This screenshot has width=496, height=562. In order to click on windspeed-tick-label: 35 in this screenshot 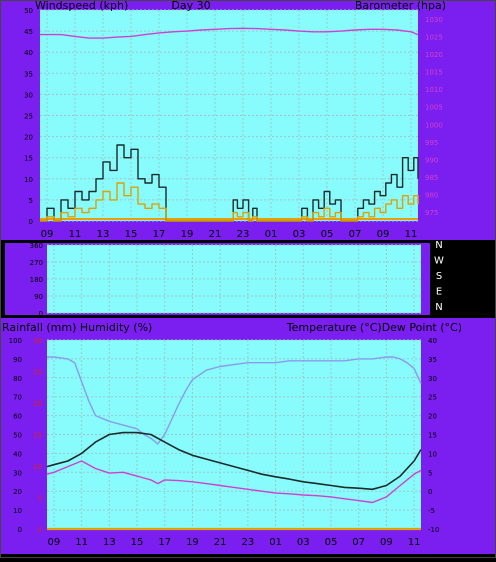, I will do `click(28, 74)`.